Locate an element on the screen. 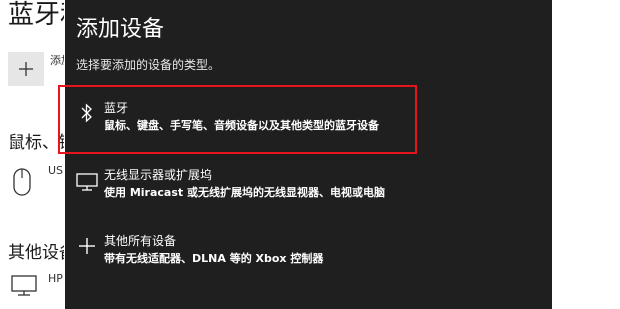 Image resolution: width=620 pixels, height=309 pixels. mouse-icon is located at coordinates (22, 182).